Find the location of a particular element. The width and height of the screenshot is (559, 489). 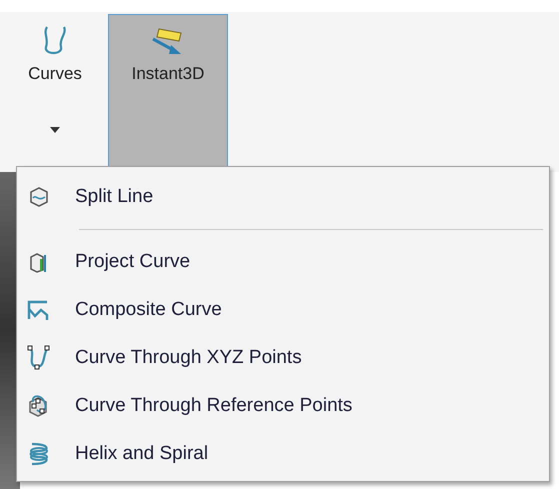

menu-item: Split Line is located at coordinates (283, 197).